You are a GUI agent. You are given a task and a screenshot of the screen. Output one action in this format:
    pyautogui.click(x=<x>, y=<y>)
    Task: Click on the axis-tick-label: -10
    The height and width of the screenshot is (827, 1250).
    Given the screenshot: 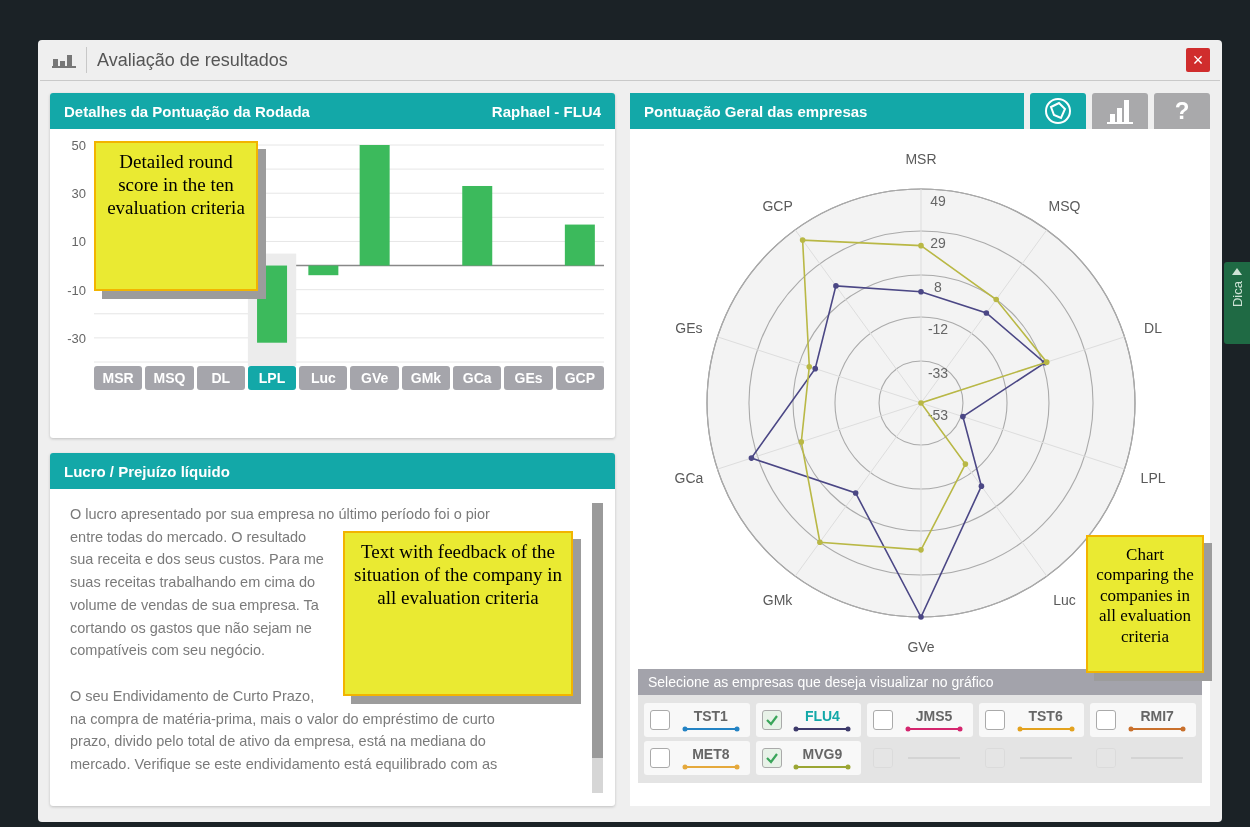 What is the action you would take?
    pyautogui.click(x=76, y=290)
    